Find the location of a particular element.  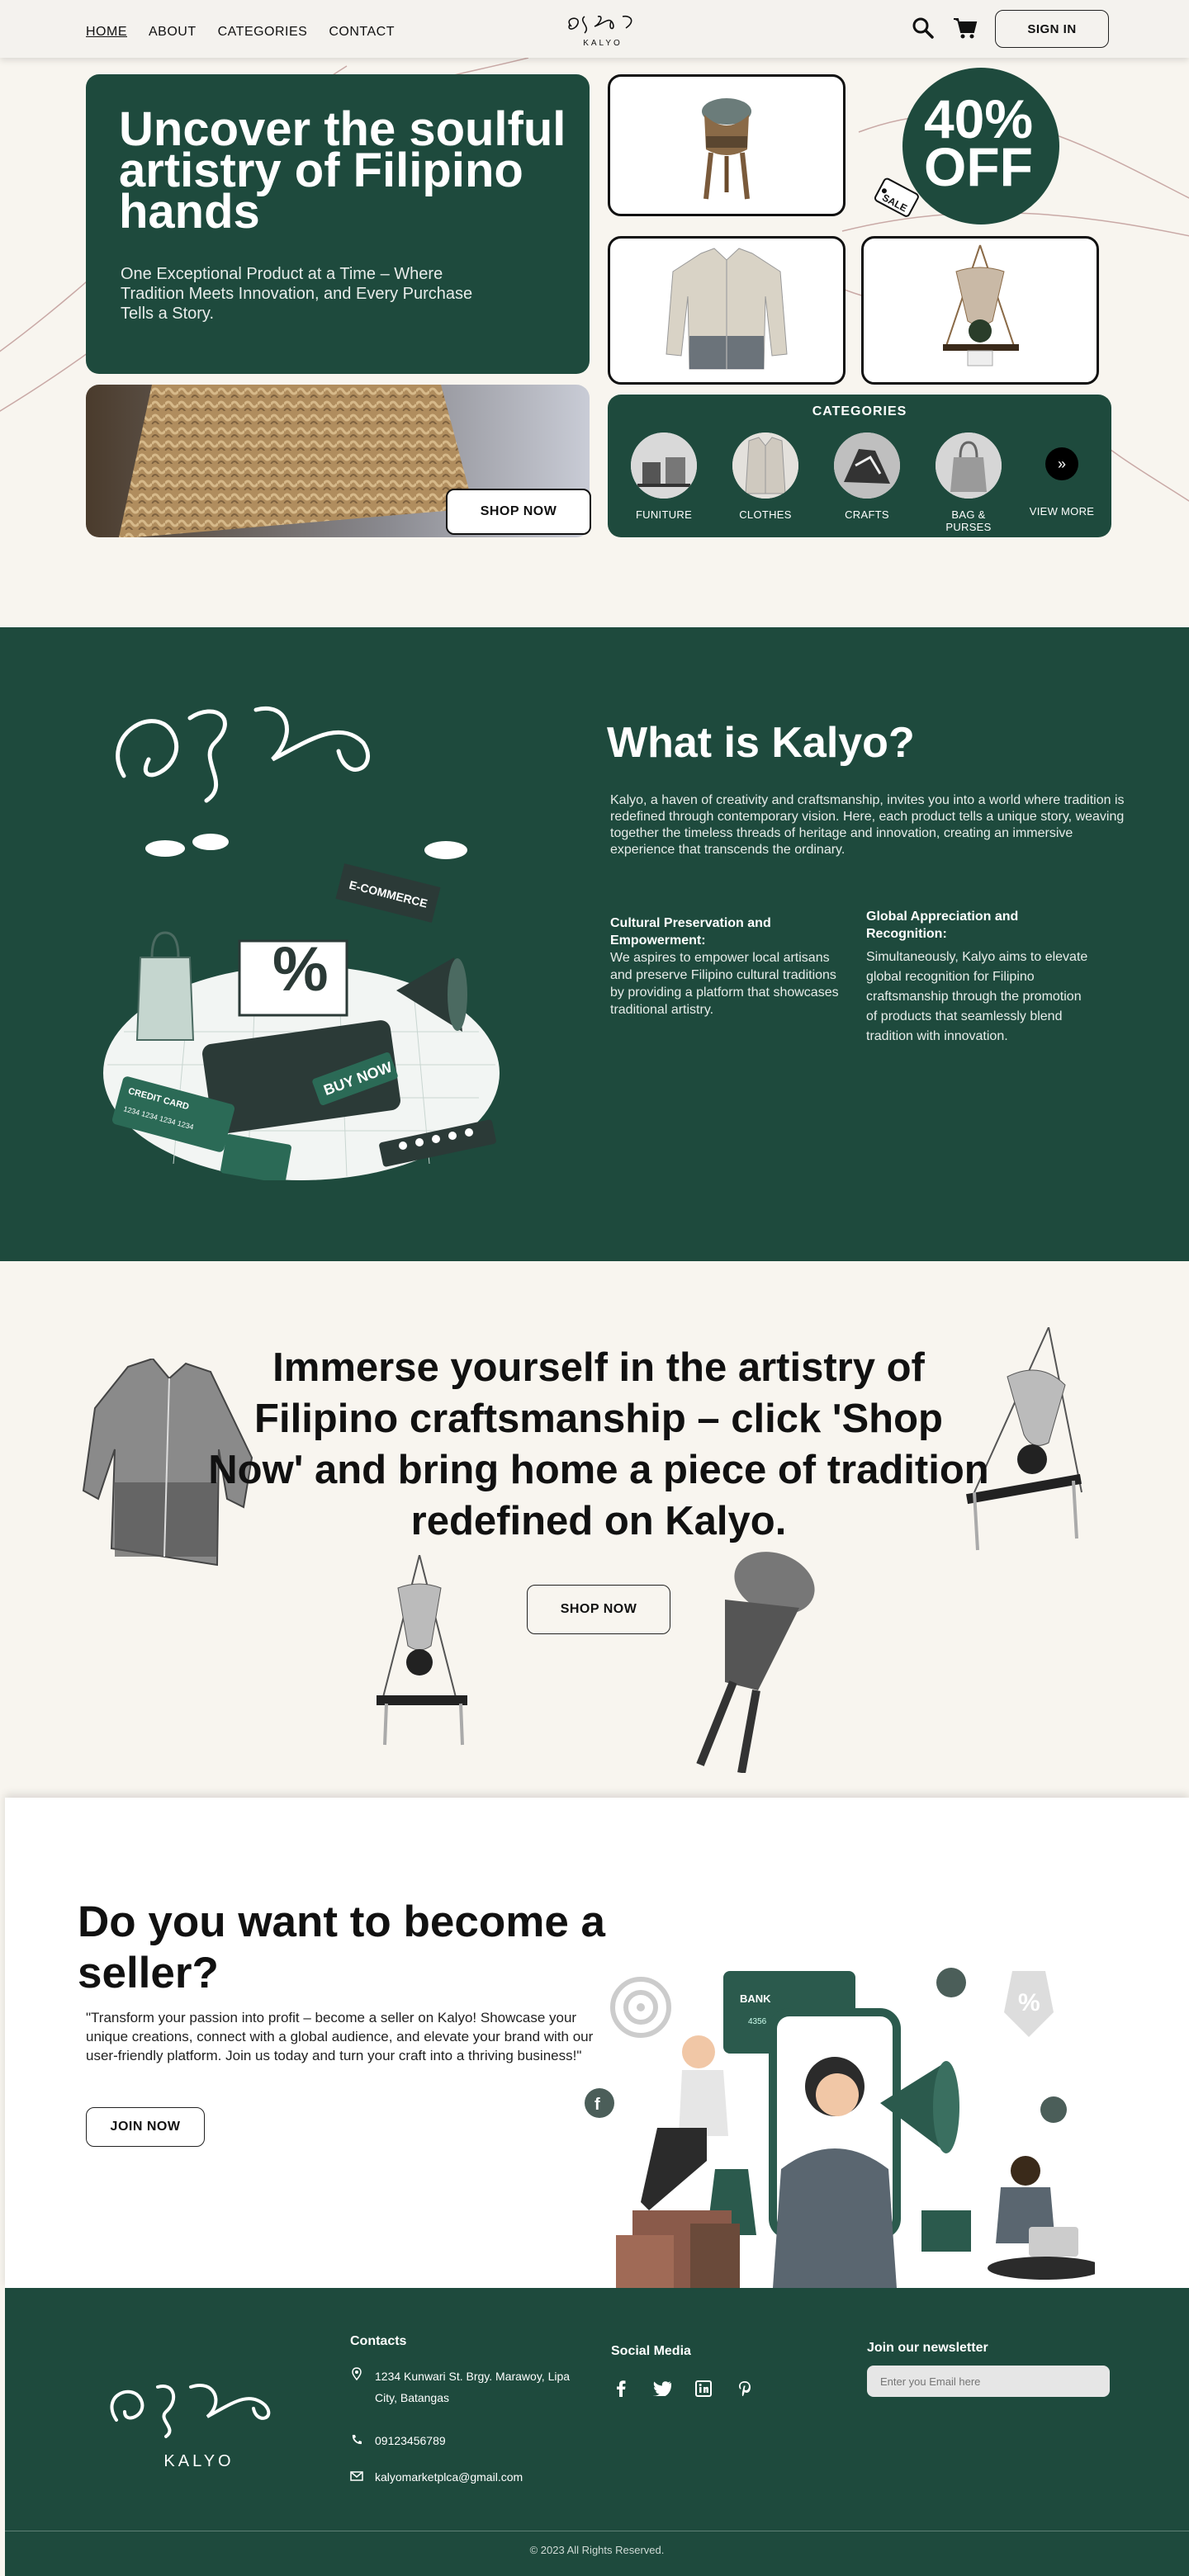

crafts-thumbnail is located at coordinates (867, 465).